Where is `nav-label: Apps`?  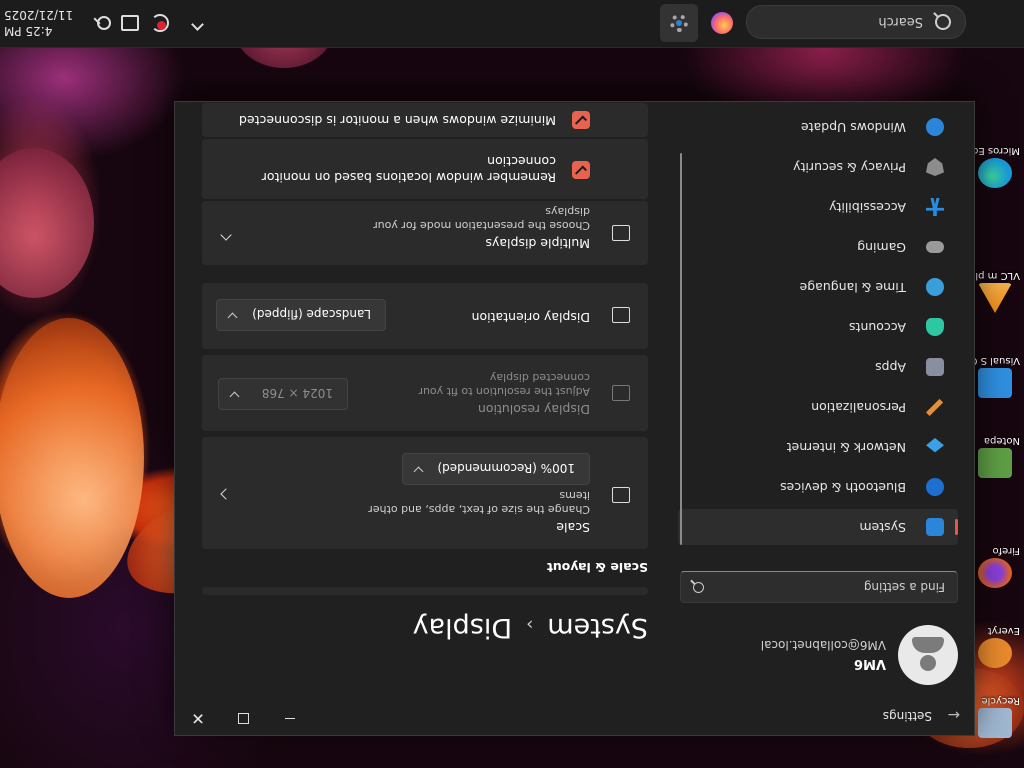
nav-label: Apps is located at coordinates (890, 367).